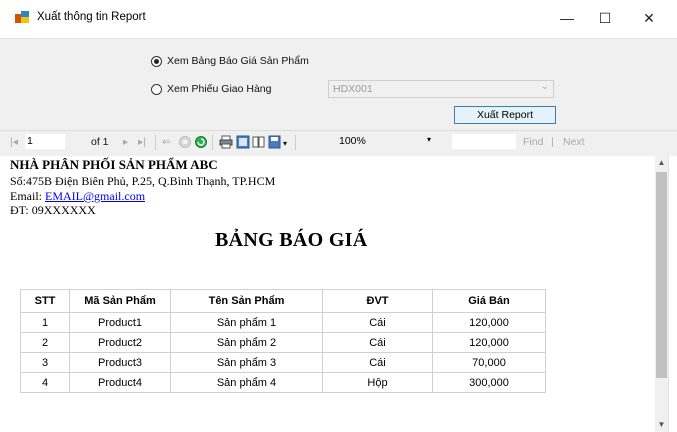 The width and height of the screenshot is (677, 432). I want to click on email-line: Email: EMAIL@gmail.com, so click(77, 196).